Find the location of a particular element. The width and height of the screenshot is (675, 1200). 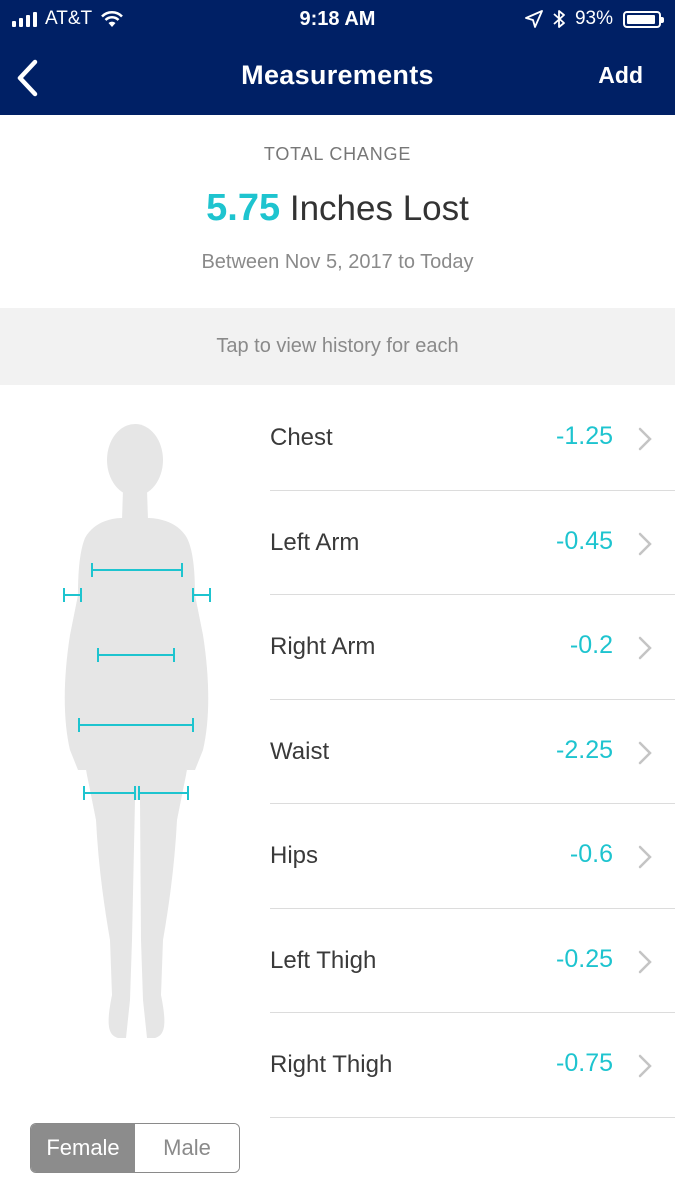

measurement-name: Waist is located at coordinates (300, 751).